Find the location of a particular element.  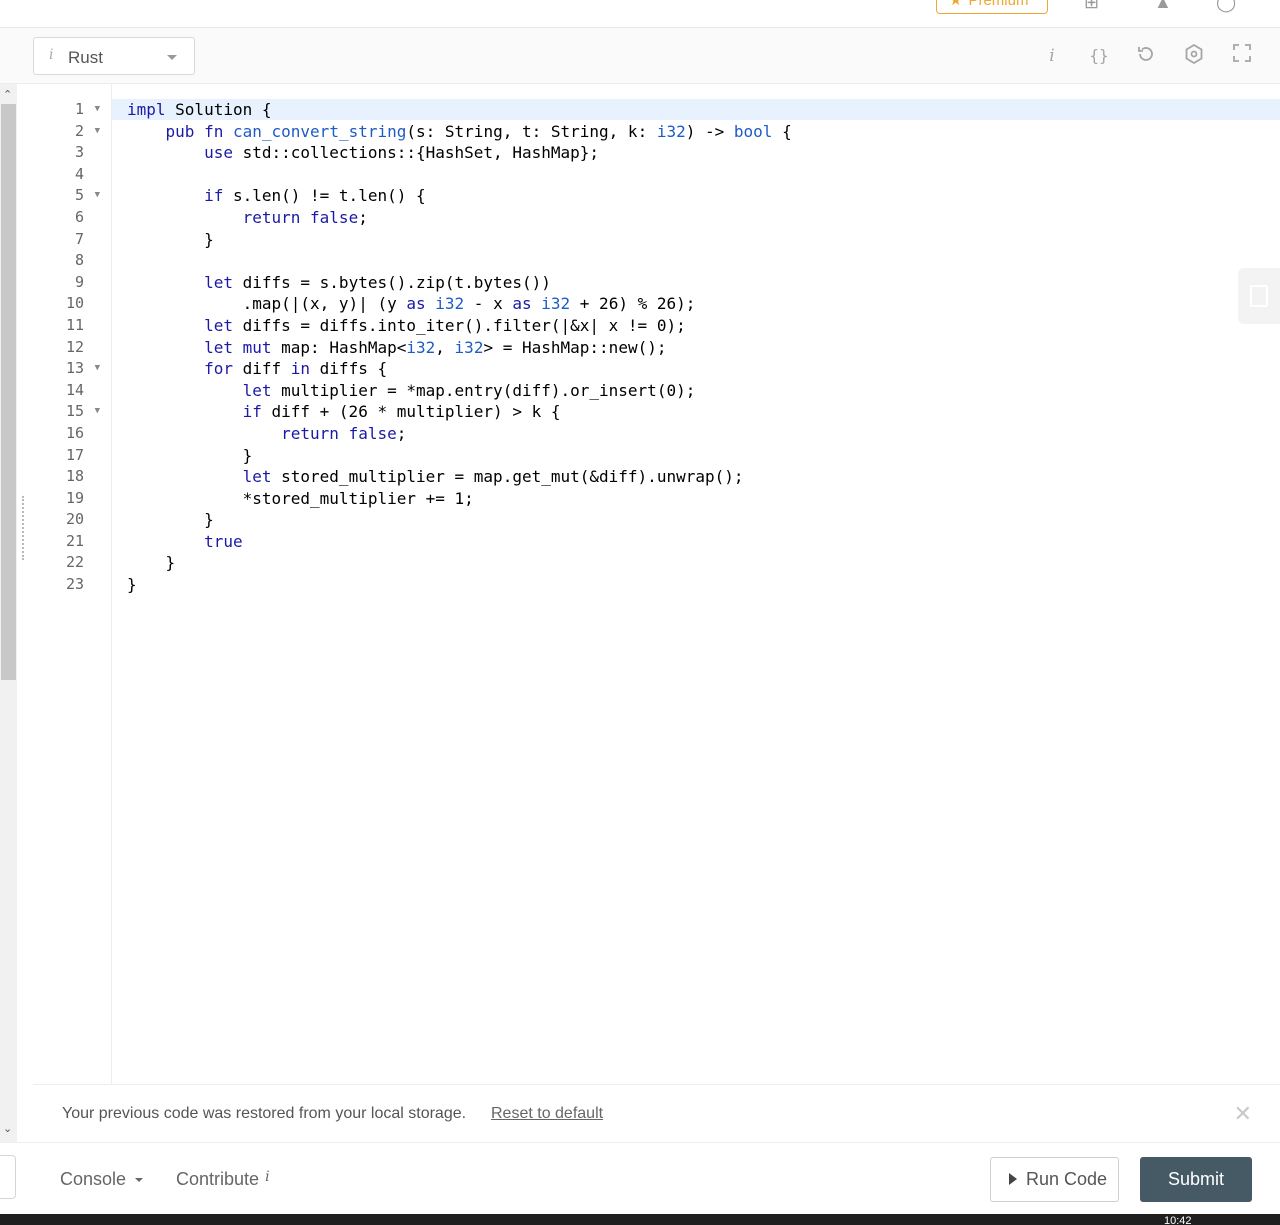

console-label: Console is located at coordinates (93, 1179).